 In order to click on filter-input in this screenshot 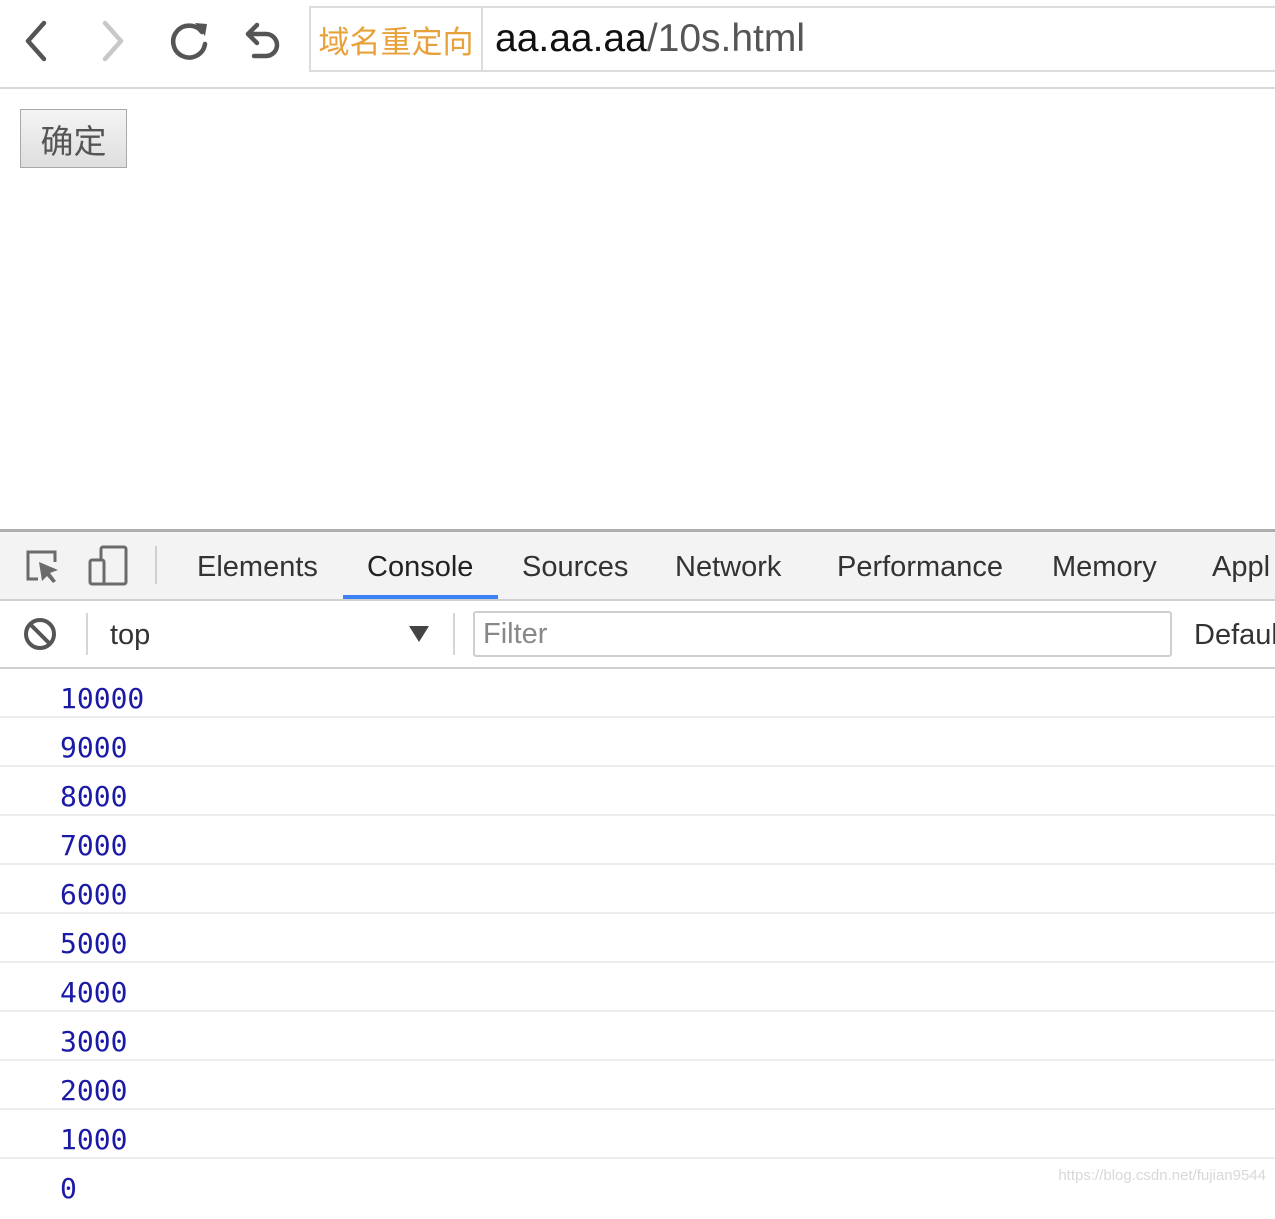, I will do `click(822, 634)`.